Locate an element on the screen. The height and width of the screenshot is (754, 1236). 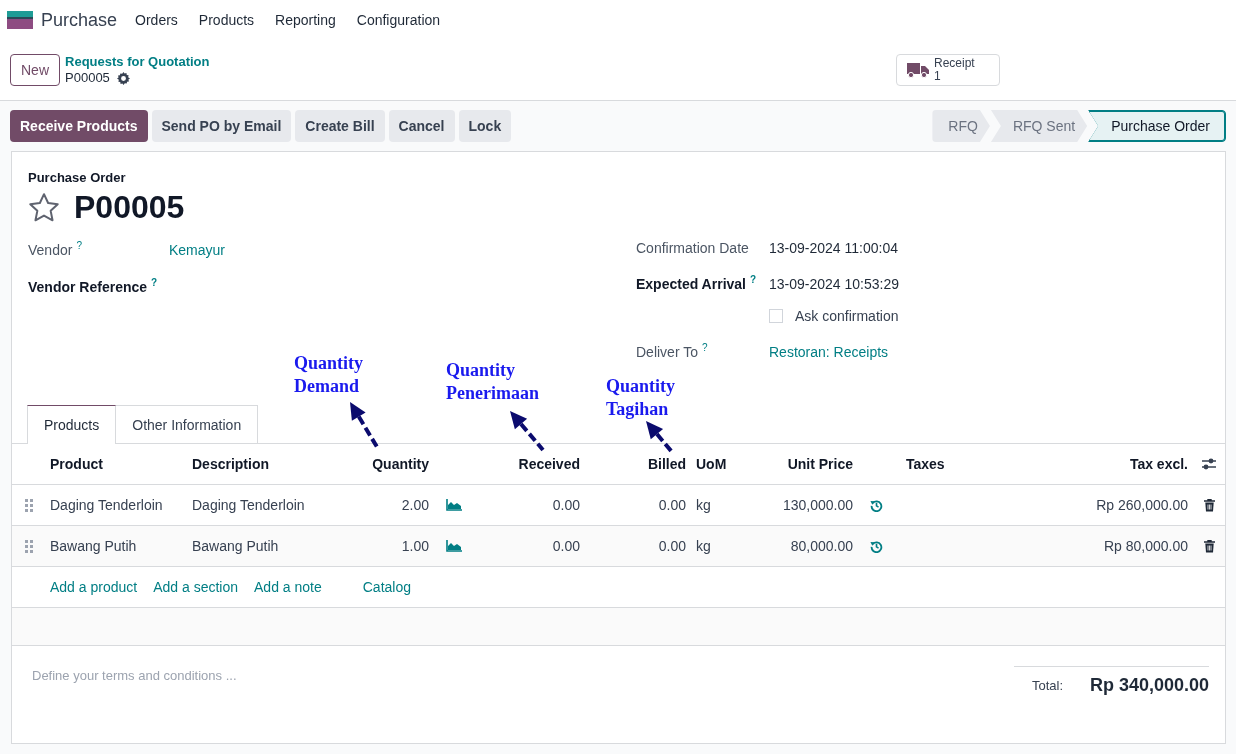
annotation-text: Quantity Penerimaan is located at coordinates (493, 382).